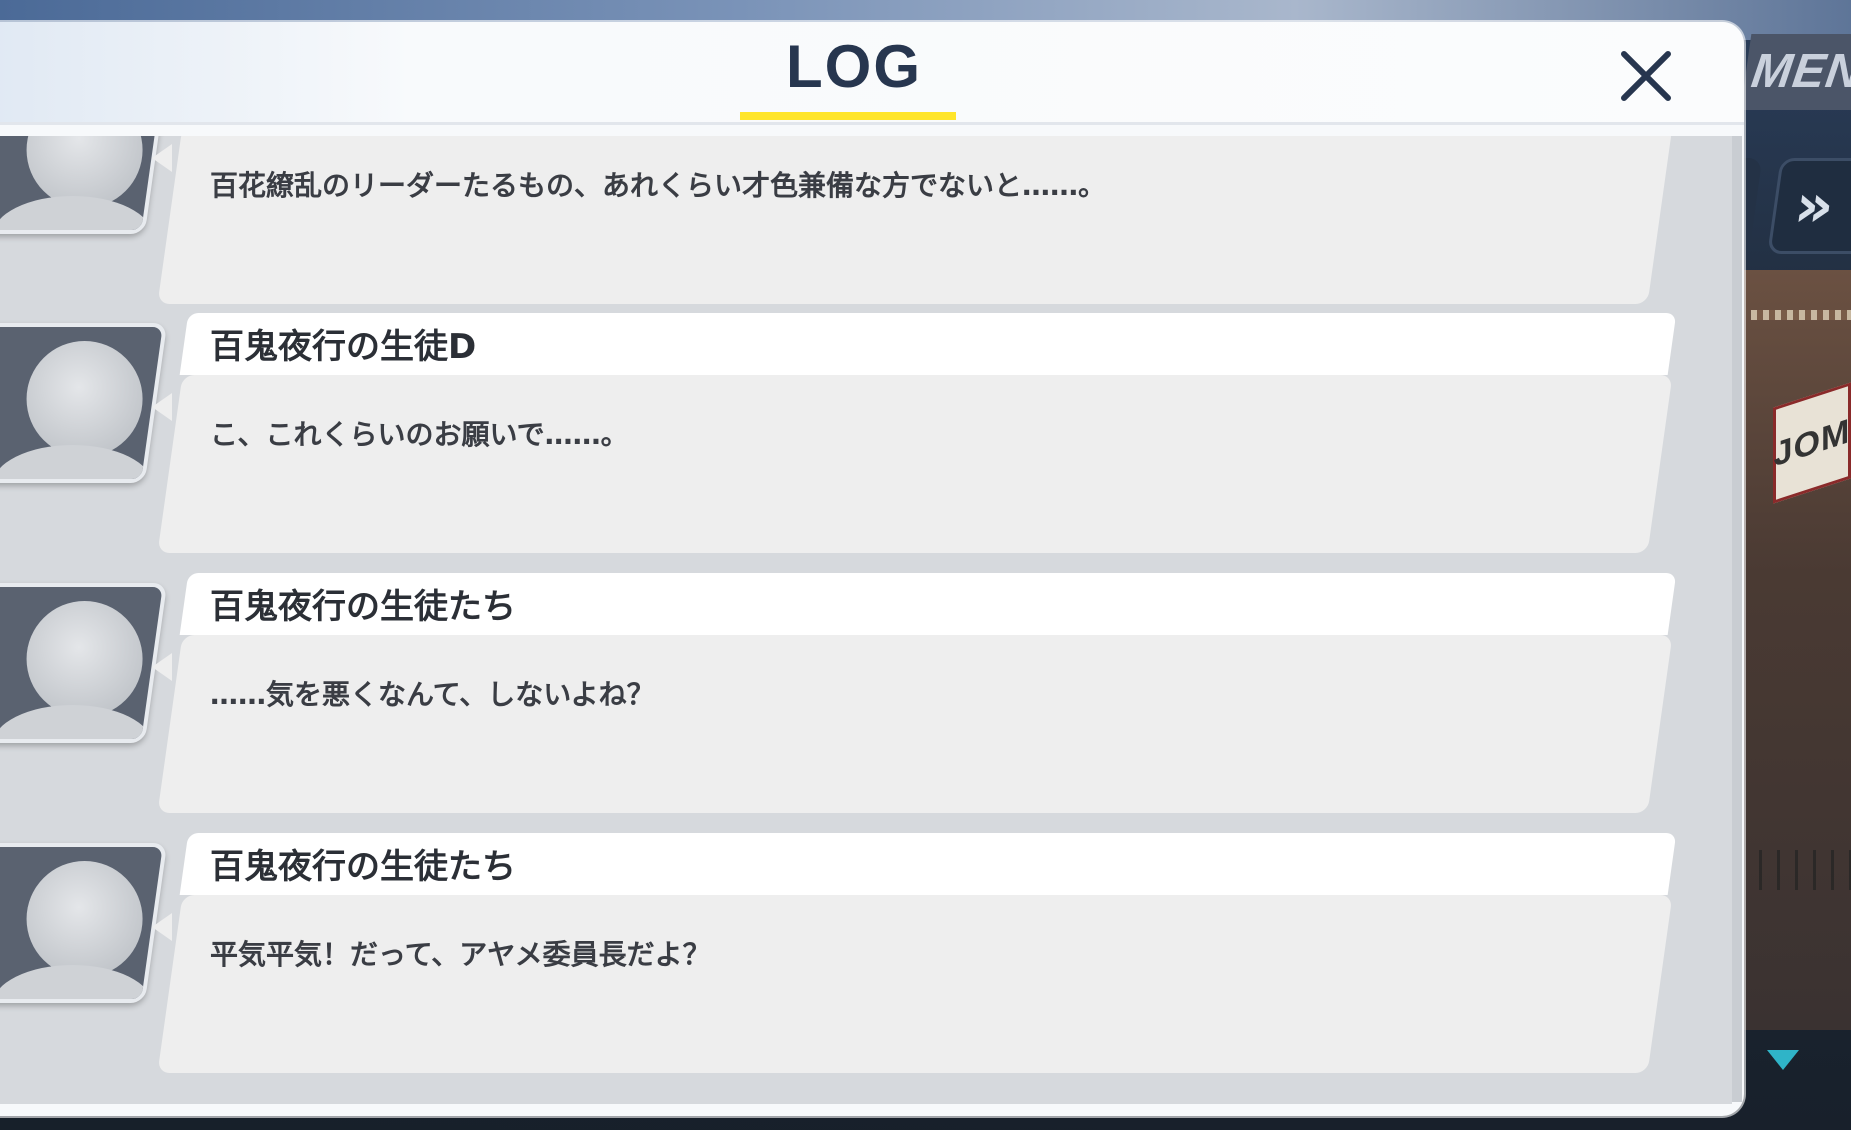 The width and height of the screenshot is (1851, 1130). What do you see at coordinates (1737, 619) in the screenshot?
I see `scrollbar` at bounding box center [1737, 619].